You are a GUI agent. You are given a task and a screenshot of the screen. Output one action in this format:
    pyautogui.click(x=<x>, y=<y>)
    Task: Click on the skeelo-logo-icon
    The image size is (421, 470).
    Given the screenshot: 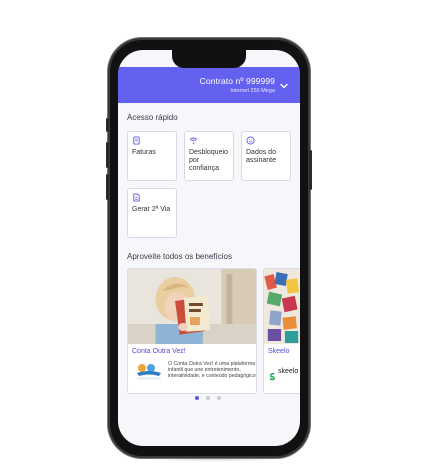 What is the action you would take?
    pyautogui.click(x=272, y=374)
    